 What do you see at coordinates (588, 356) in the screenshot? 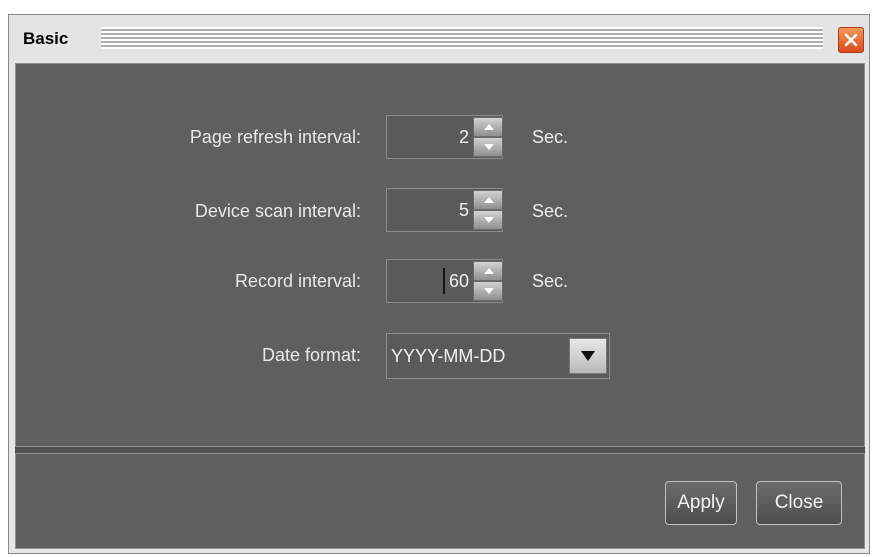
I see `dropdown-arrow-icon` at bounding box center [588, 356].